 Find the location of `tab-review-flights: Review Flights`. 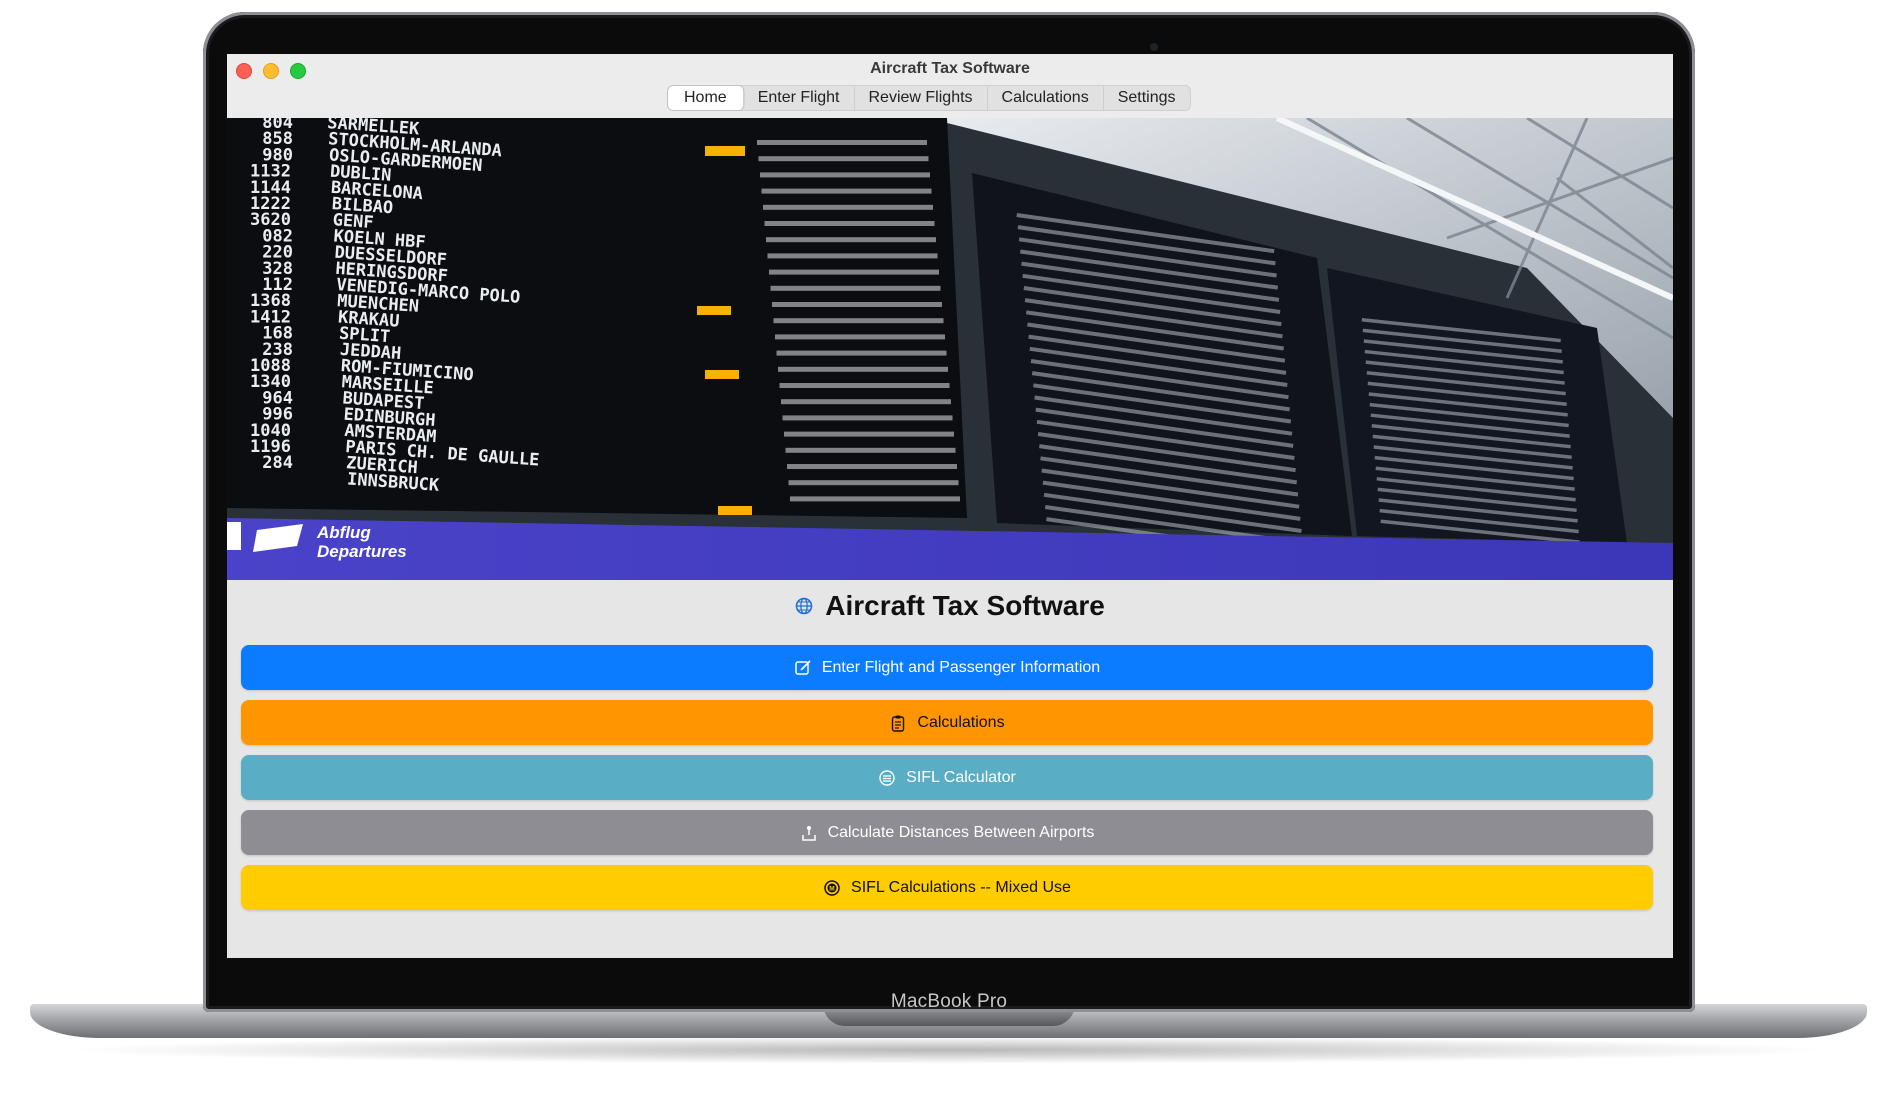

tab-review-flights: Review Flights is located at coordinates (921, 98).